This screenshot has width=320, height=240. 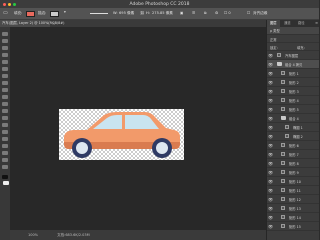 I want to click on tab-layers: 图层, so click(x=273, y=23).